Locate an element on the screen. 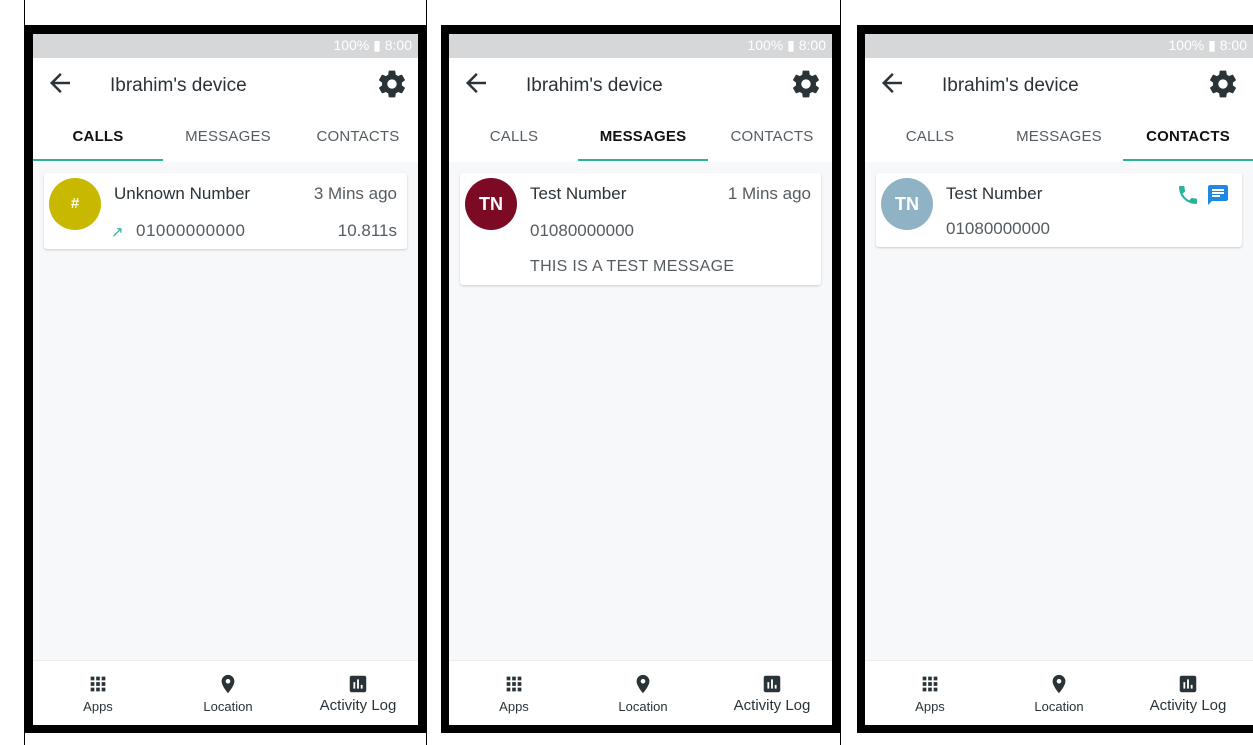  caller-name: Unknown Number is located at coordinates (182, 193).